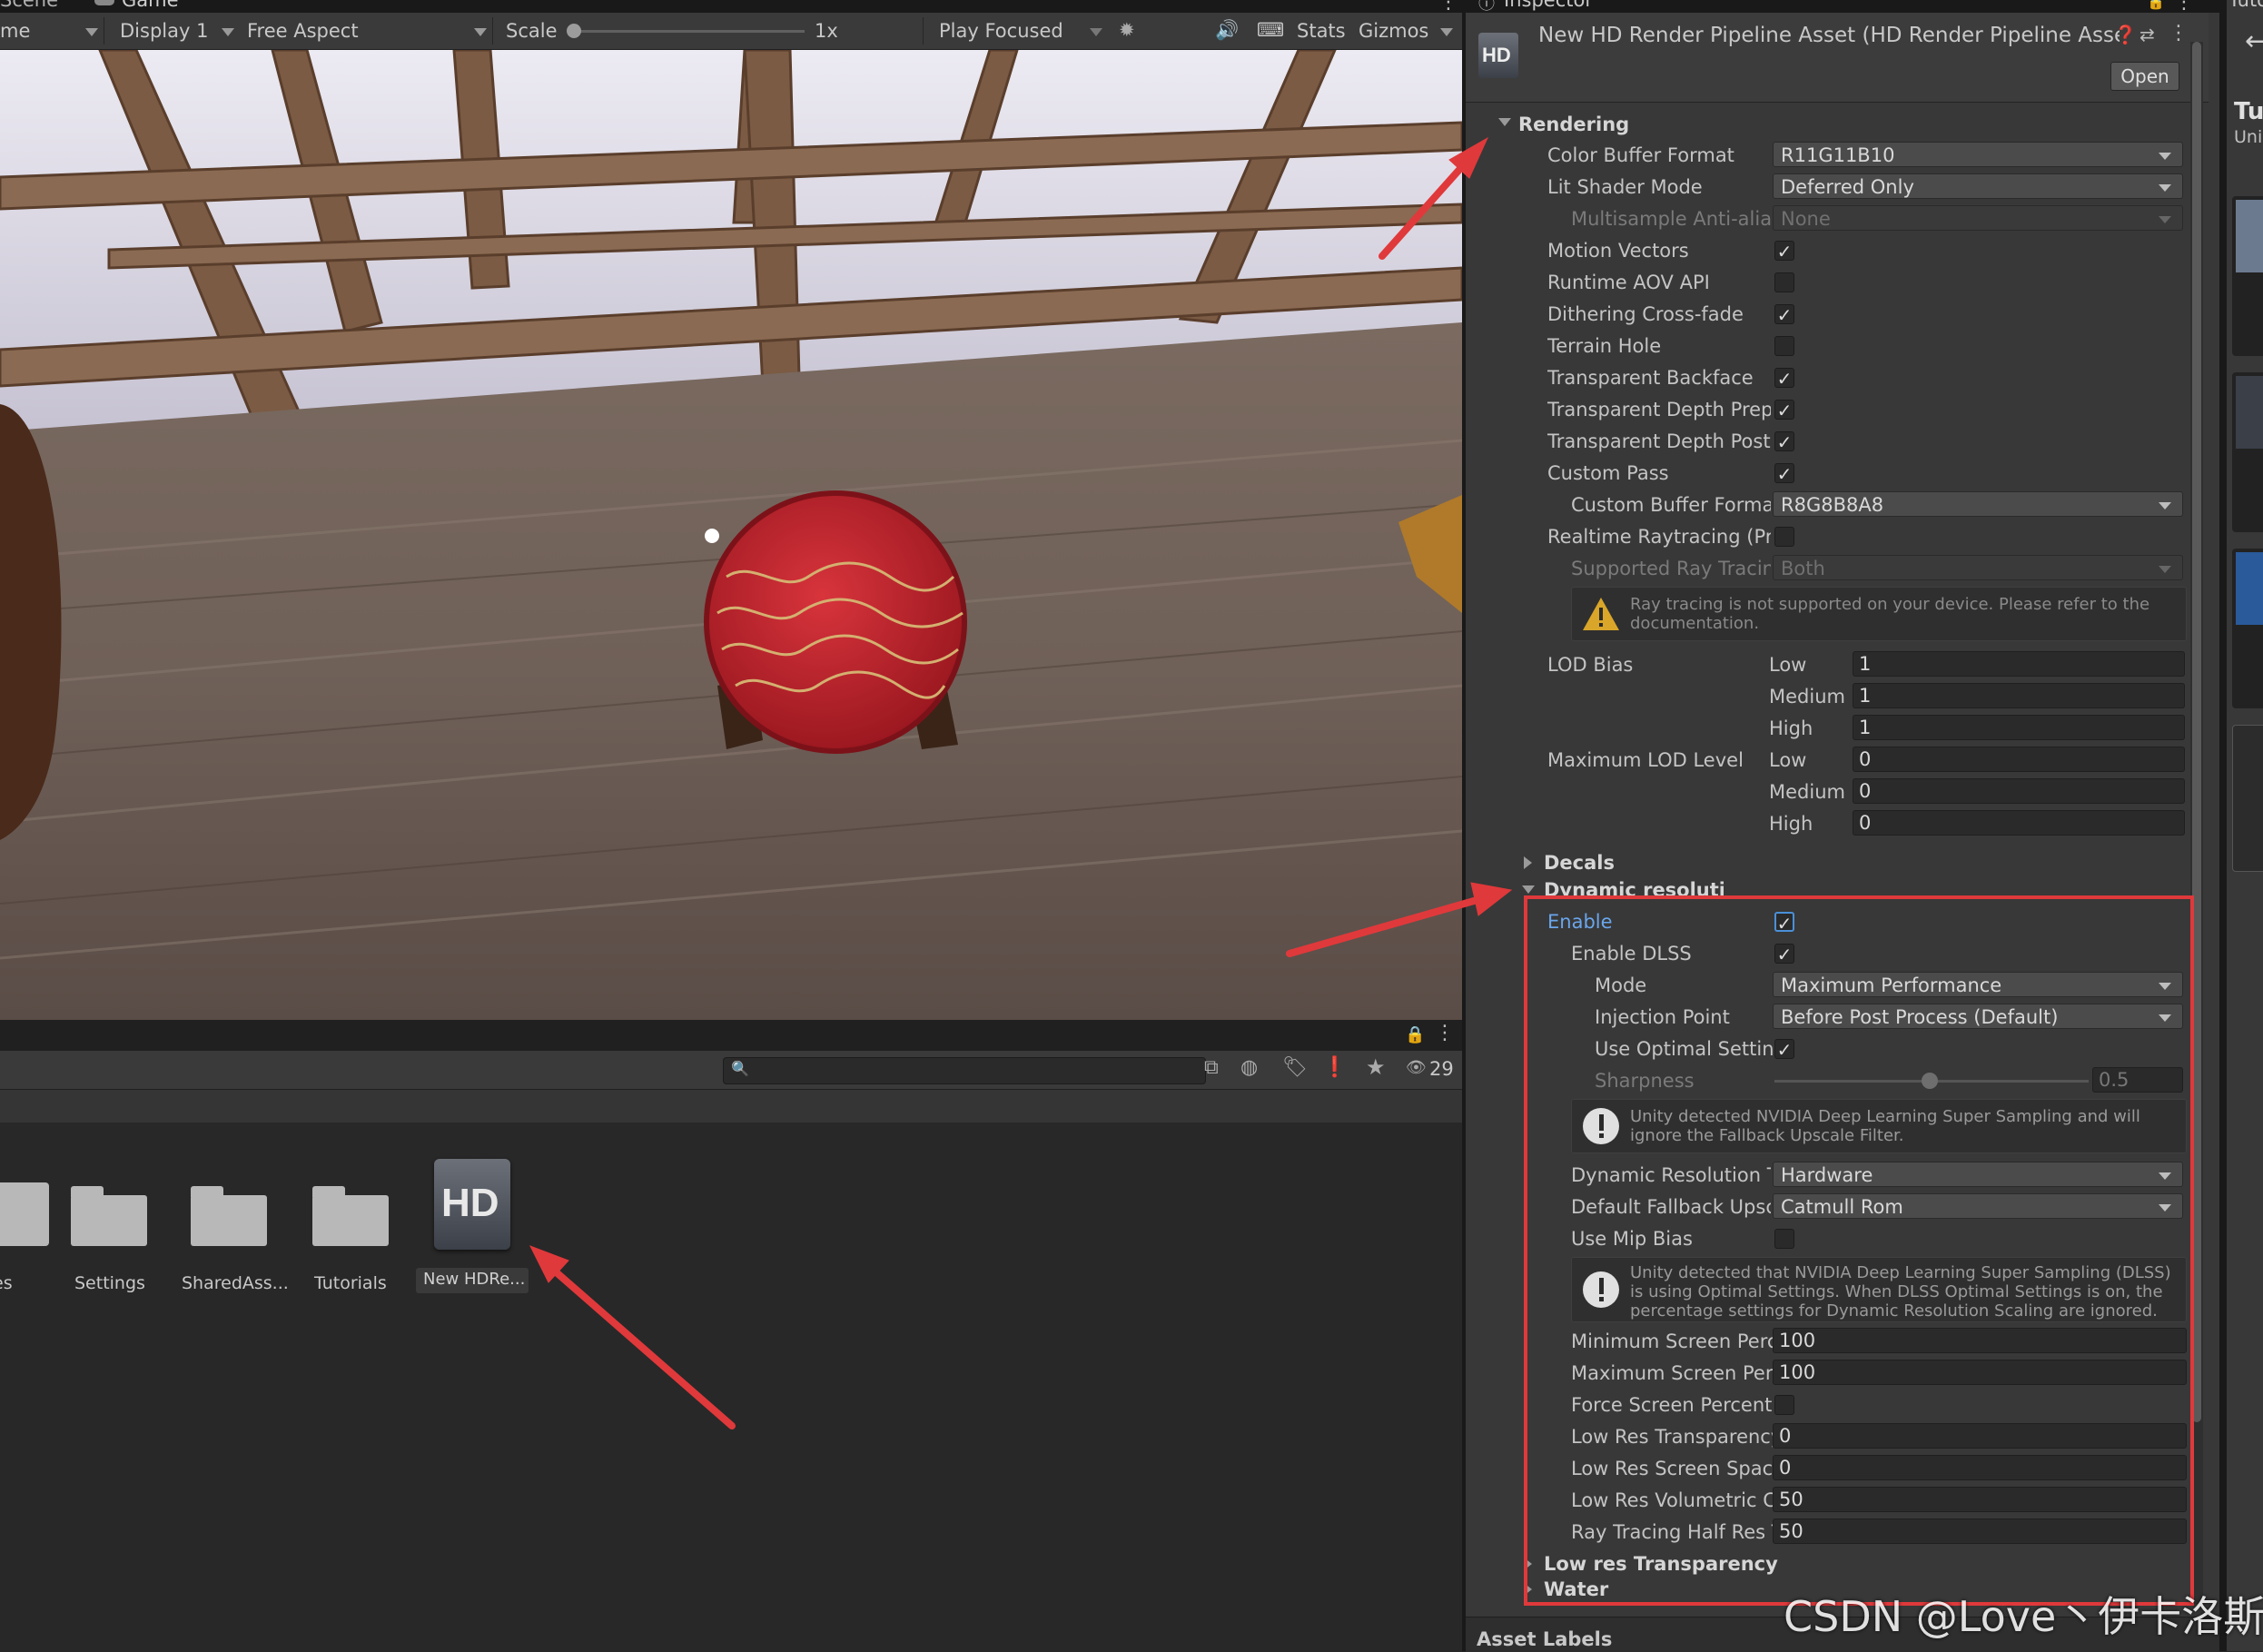  What do you see at coordinates (1659, 409) in the screenshot?
I see `transparent-depth-prepass-label: Transparent Depth Prepa` at bounding box center [1659, 409].